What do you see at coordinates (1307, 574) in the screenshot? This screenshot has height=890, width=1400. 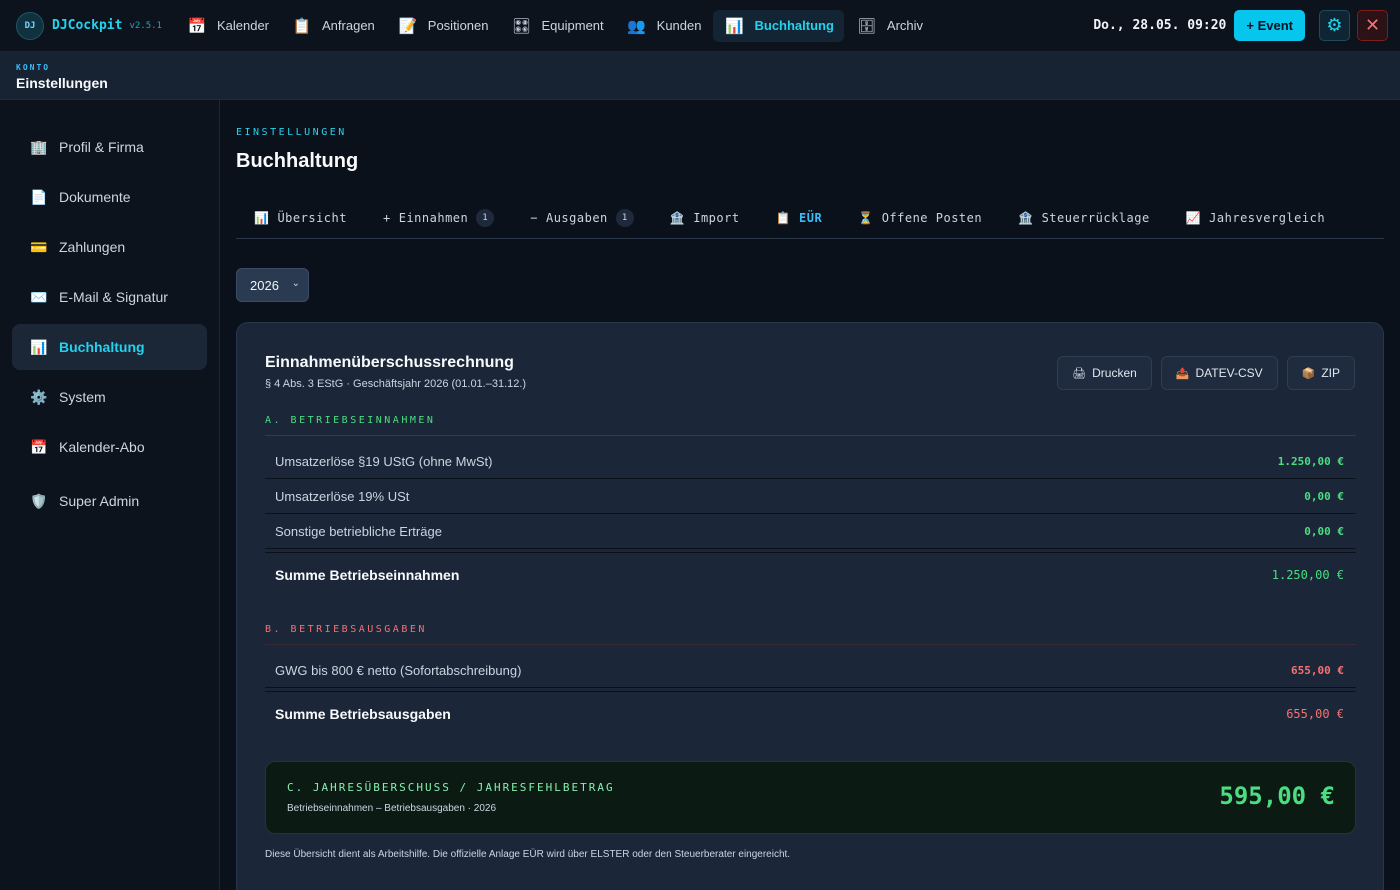 I see `income-sum-amount: 1.250,00 €` at bounding box center [1307, 574].